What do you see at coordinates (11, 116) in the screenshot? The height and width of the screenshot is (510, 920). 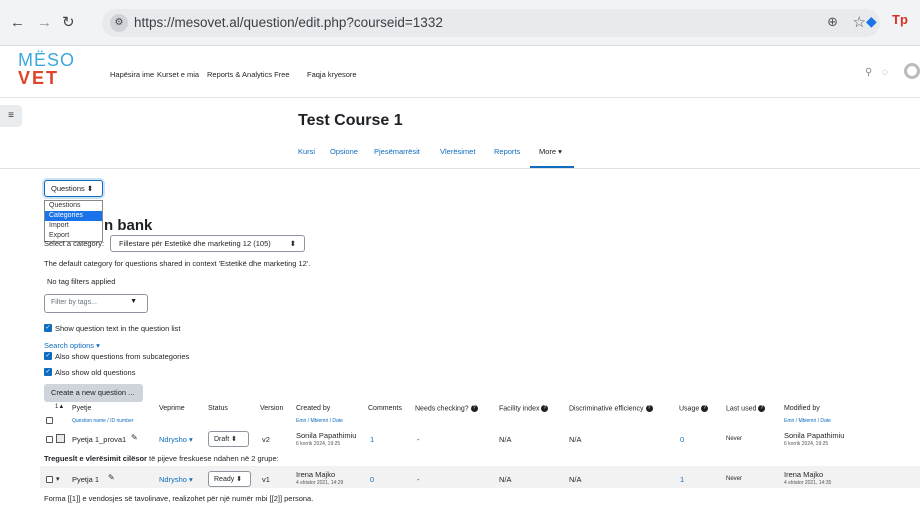 I see `drawer-toggle-icon: ≡` at bounding box center [11, 116].